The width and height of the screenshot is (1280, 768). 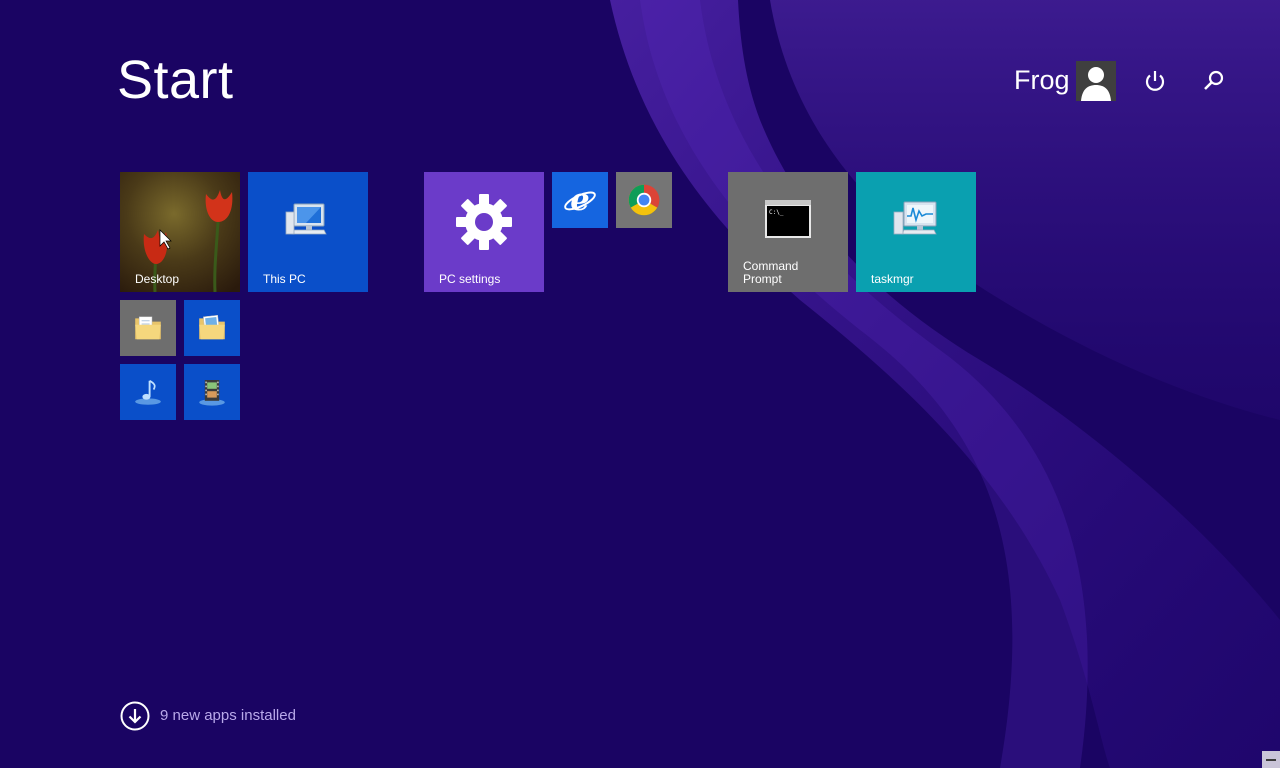 What do you see at coordinates (180, 232) in the screenshot?
I see `tile-desktop: Desktop` at bounding box center [180, 232].